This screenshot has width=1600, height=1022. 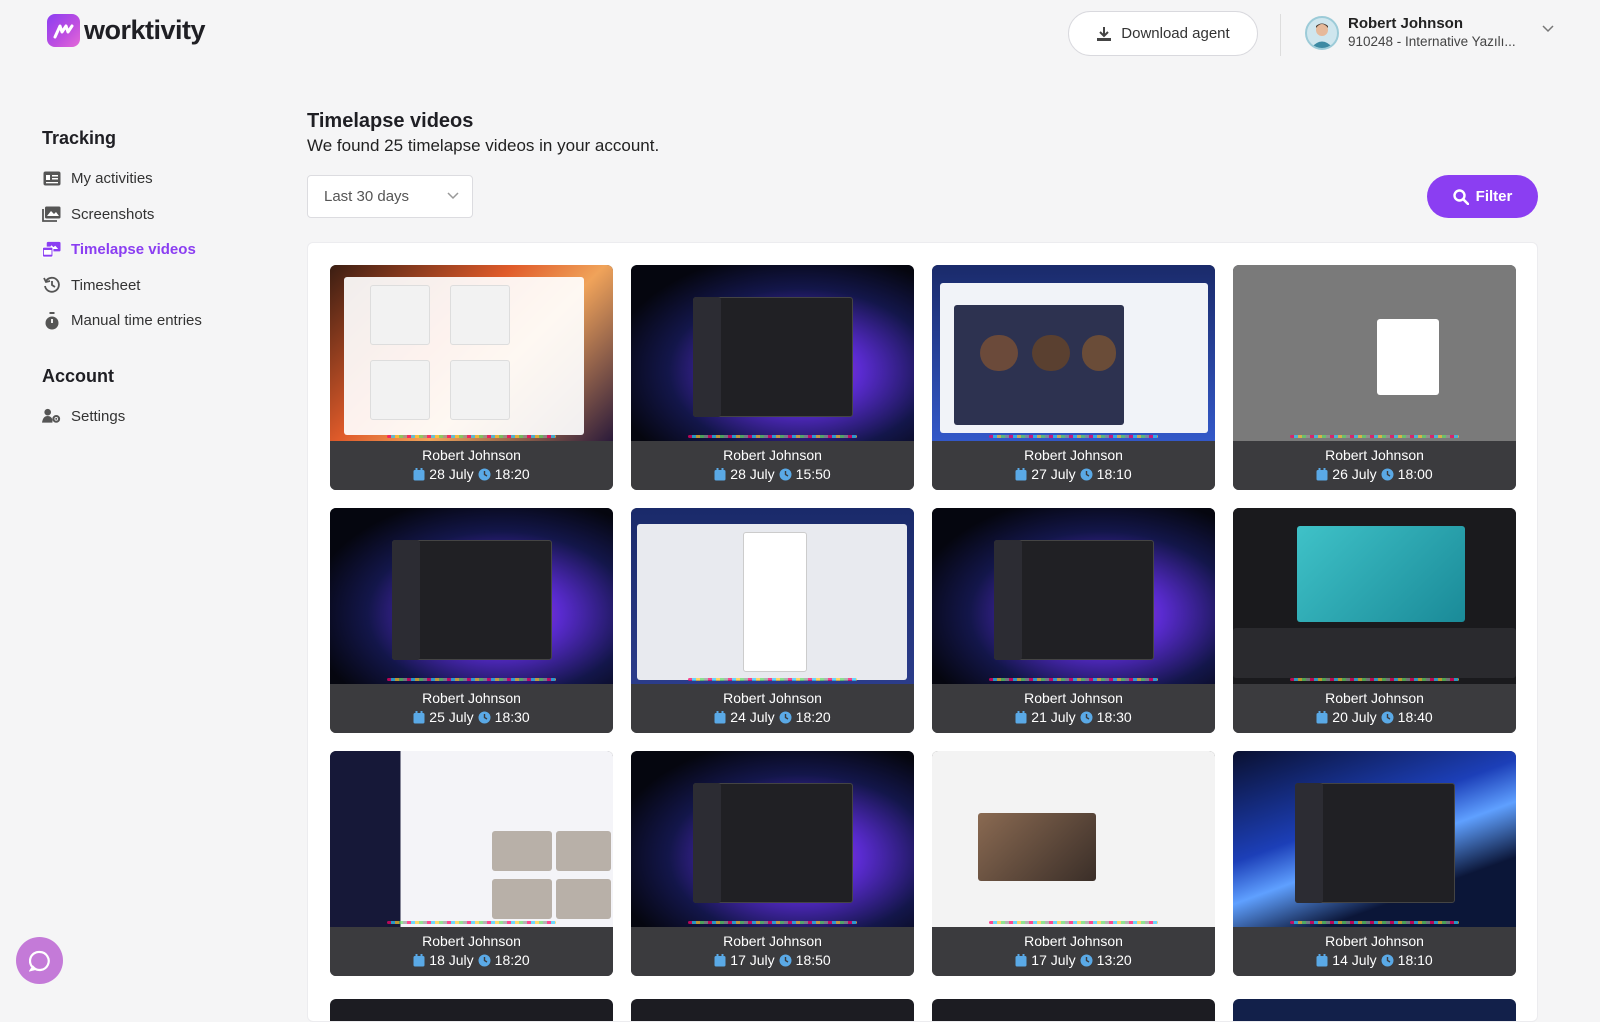 I want to click on sidebar-item-timesheet: Timesheet, so click(x=162, y=286).